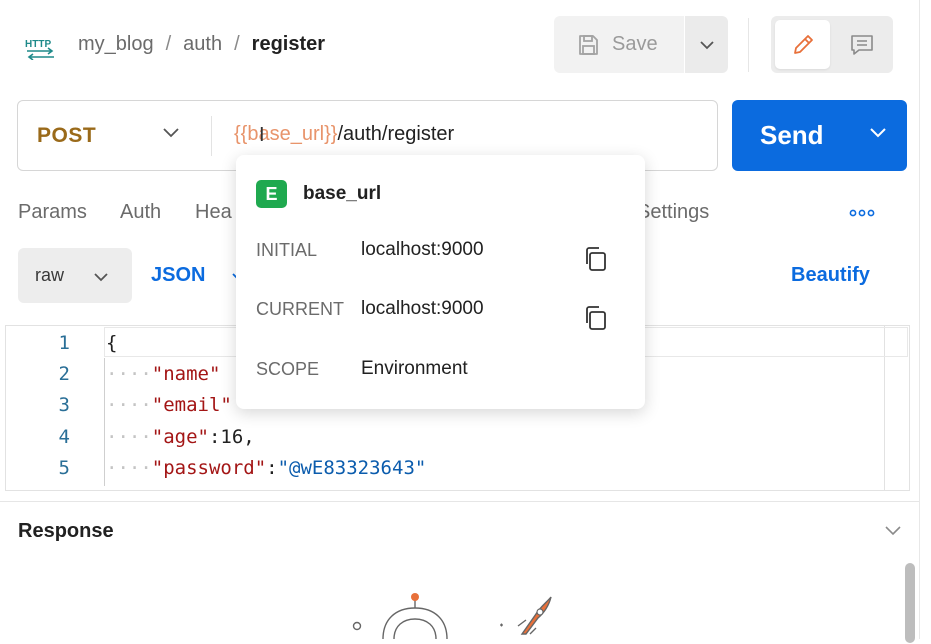  What do you see at coordinates (396, 134) in the screenshot?
I see `url-path: /auth/register` at bounding box center [396, 134].